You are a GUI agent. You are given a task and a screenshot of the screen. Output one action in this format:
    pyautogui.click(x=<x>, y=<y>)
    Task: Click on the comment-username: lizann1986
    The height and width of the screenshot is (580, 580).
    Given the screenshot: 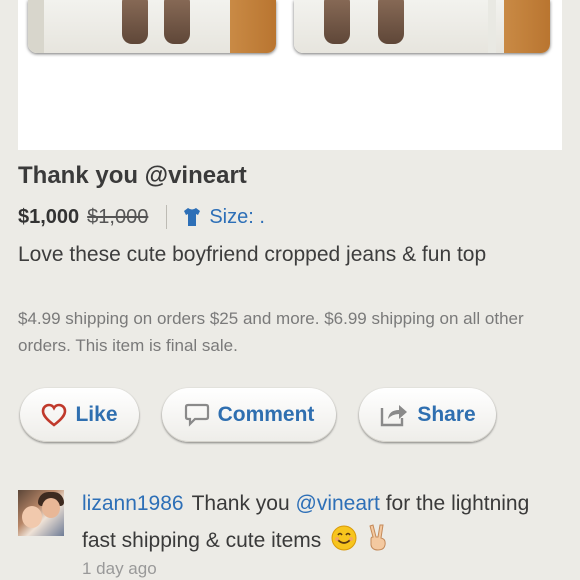 What is the action you would take?
    pyautogui.click(x=133, y=503)
    